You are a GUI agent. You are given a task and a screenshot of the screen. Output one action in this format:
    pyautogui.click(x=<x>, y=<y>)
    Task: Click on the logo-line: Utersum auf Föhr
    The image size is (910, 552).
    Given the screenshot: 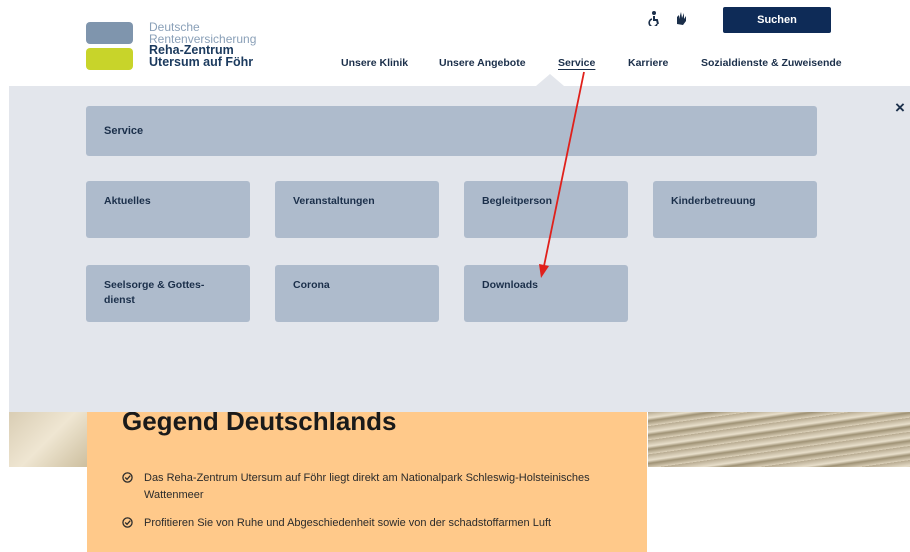 What is the action you would take?
    pyautogui.click(x=201, y=61)
    